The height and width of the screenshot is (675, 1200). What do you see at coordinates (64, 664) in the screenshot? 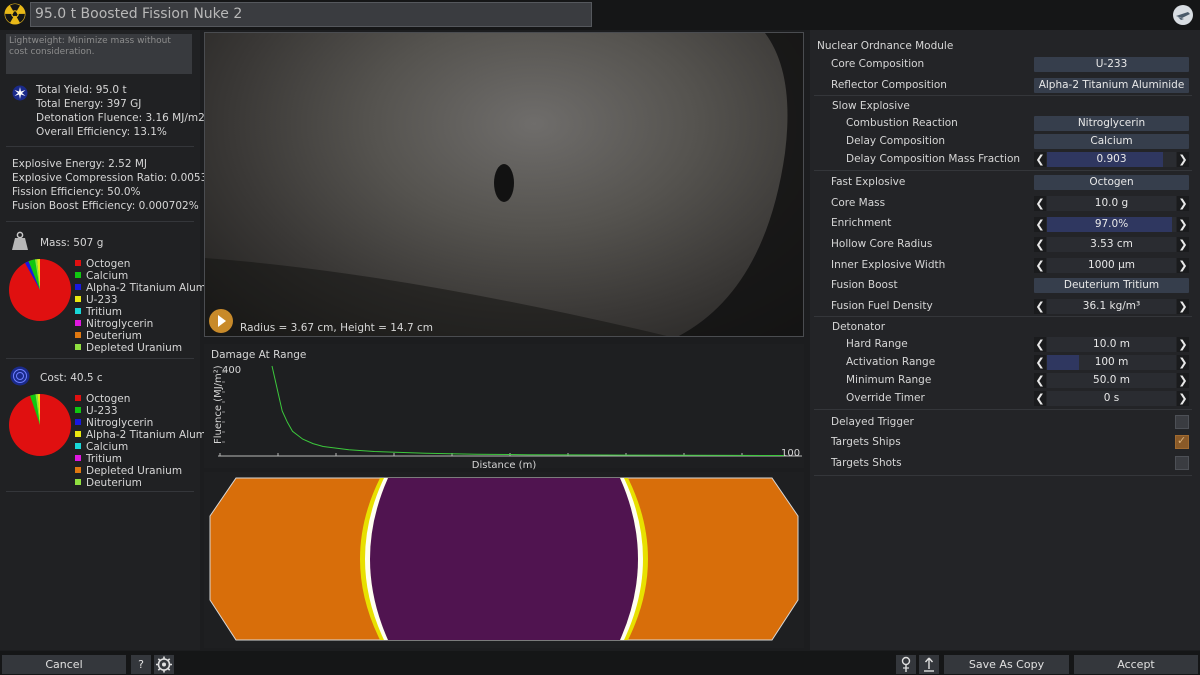
I see `cancel-button: Cancel` at bounding box center [64, 664].